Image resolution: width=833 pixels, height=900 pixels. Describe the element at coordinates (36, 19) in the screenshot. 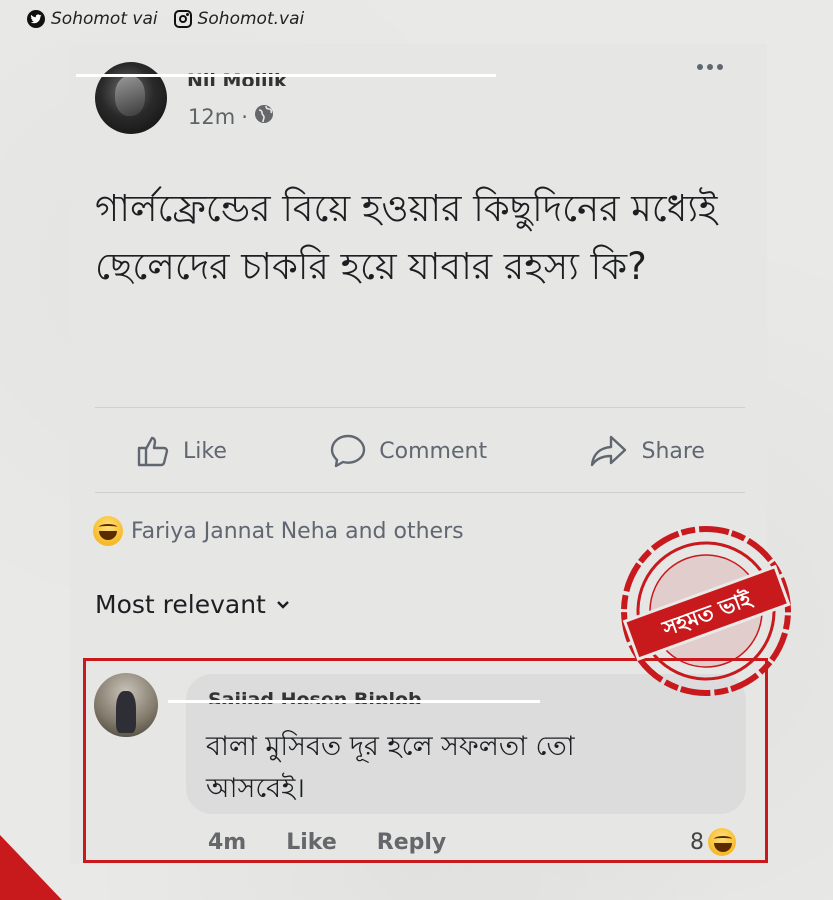

I see `twitter-icon` at that location.